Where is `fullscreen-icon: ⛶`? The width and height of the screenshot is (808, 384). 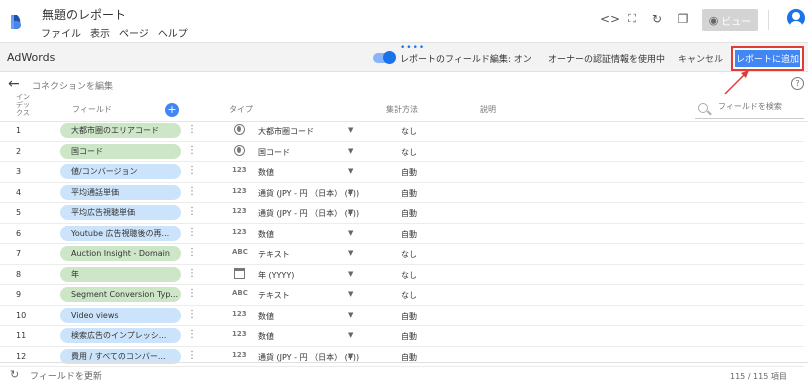 fullscreen-icon: ⛶ is located at coordinates (632, 19).